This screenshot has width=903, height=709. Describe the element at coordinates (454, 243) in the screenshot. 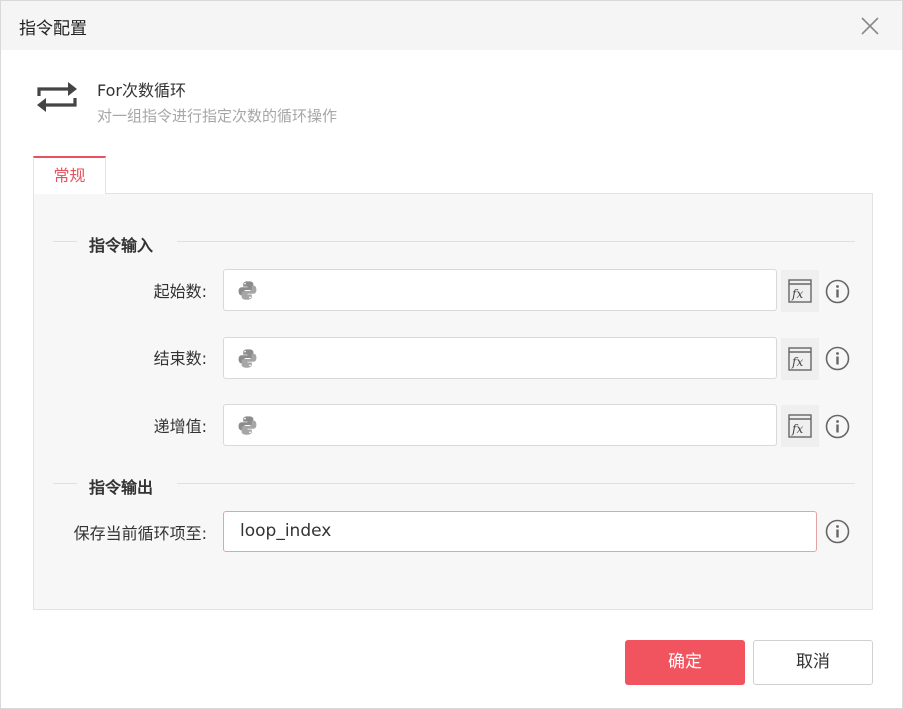

I see `inputs-section-header: 指令输入` at that location.